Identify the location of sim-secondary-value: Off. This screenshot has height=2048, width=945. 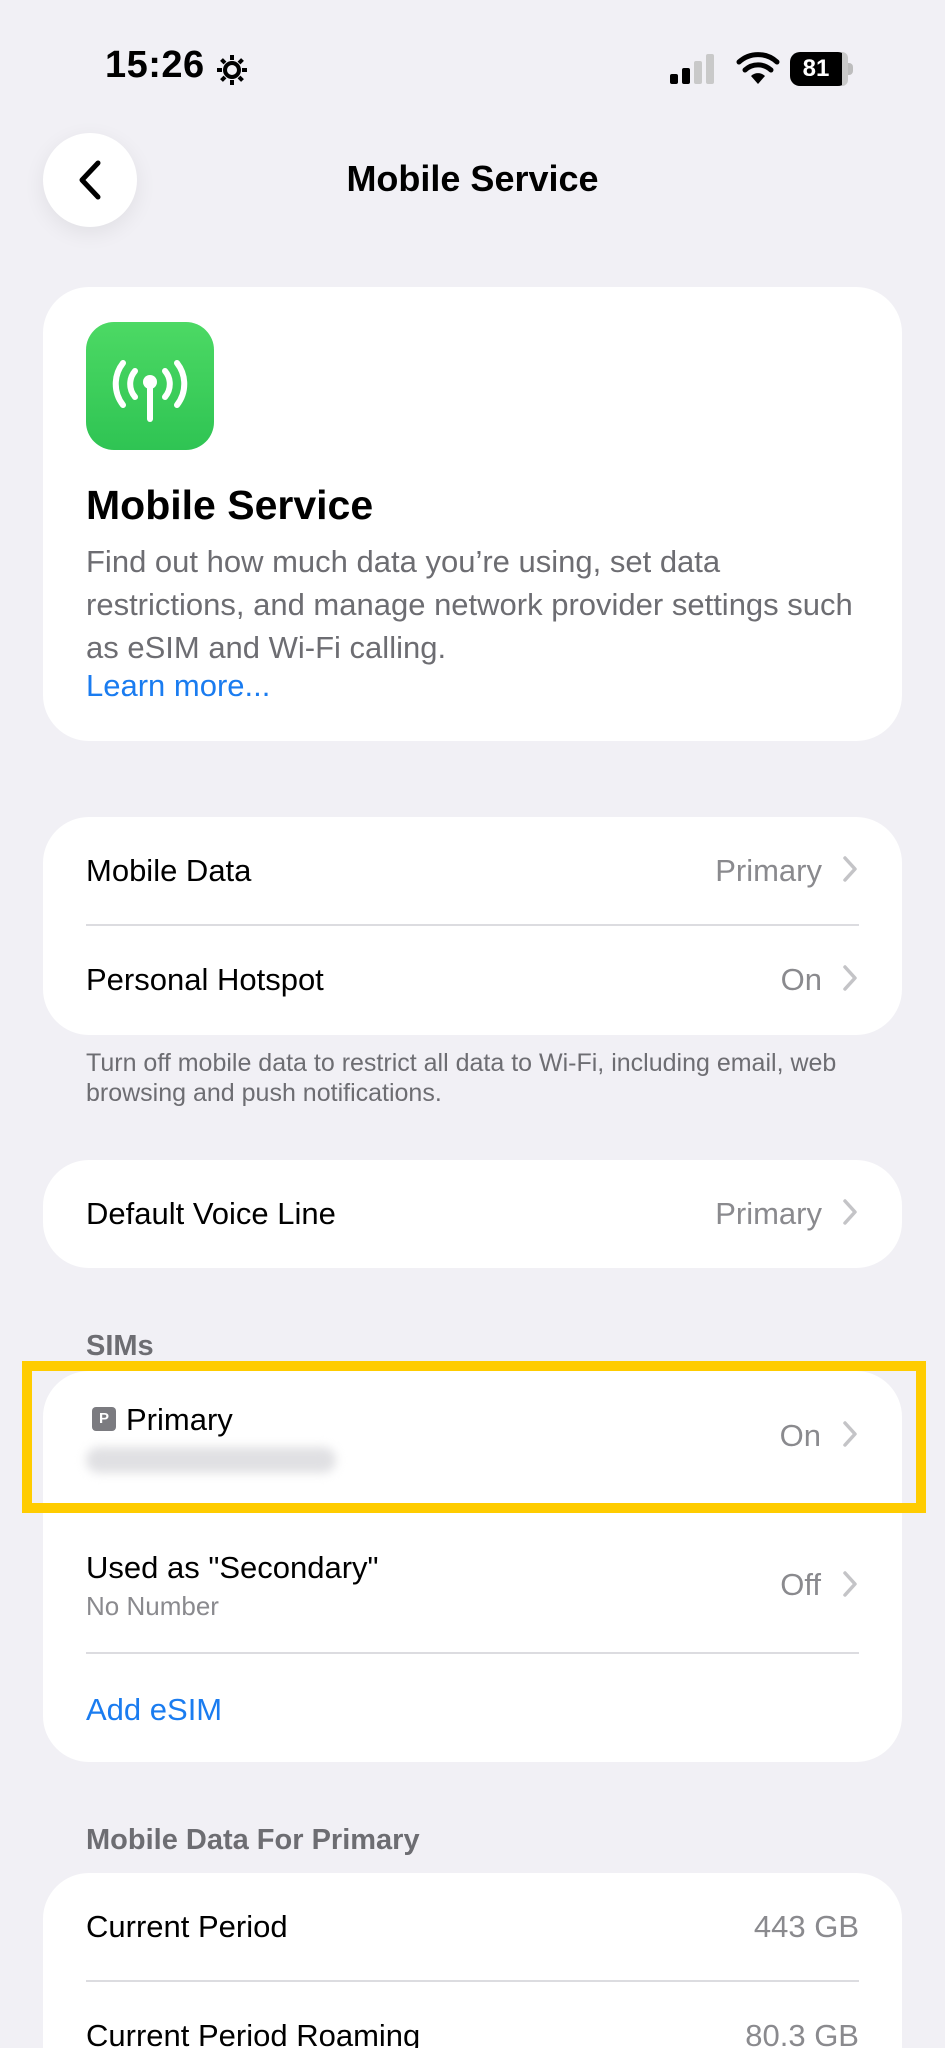
(800, 1584).